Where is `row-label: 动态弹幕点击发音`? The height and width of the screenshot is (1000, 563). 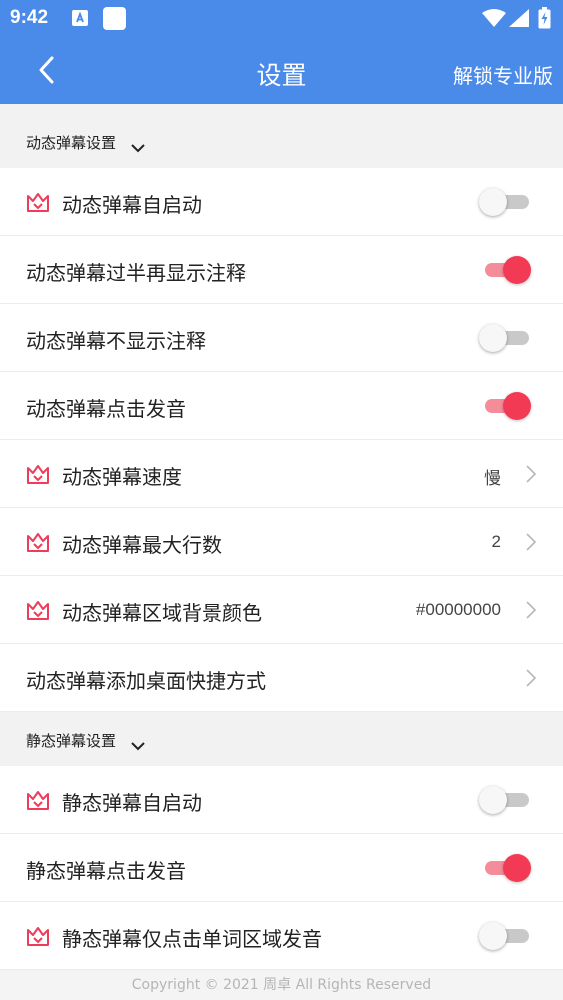 row-label: 动态弹幕点击发音 is located at coordinates (106, 409).